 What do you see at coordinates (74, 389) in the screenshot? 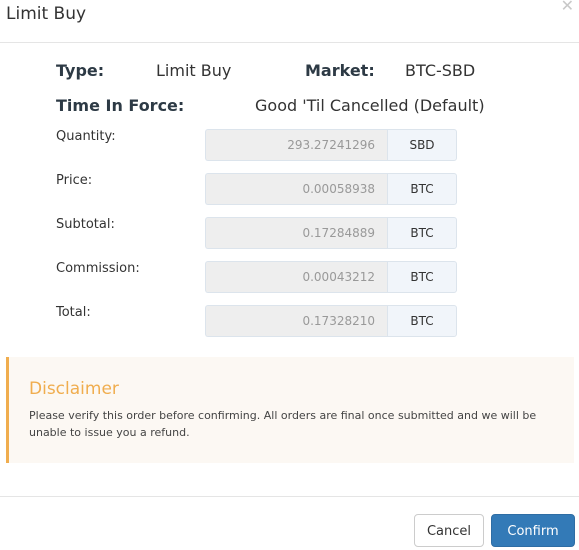
I see `disclaimer-title: Disclaimer` at bounding box center [74, 389].